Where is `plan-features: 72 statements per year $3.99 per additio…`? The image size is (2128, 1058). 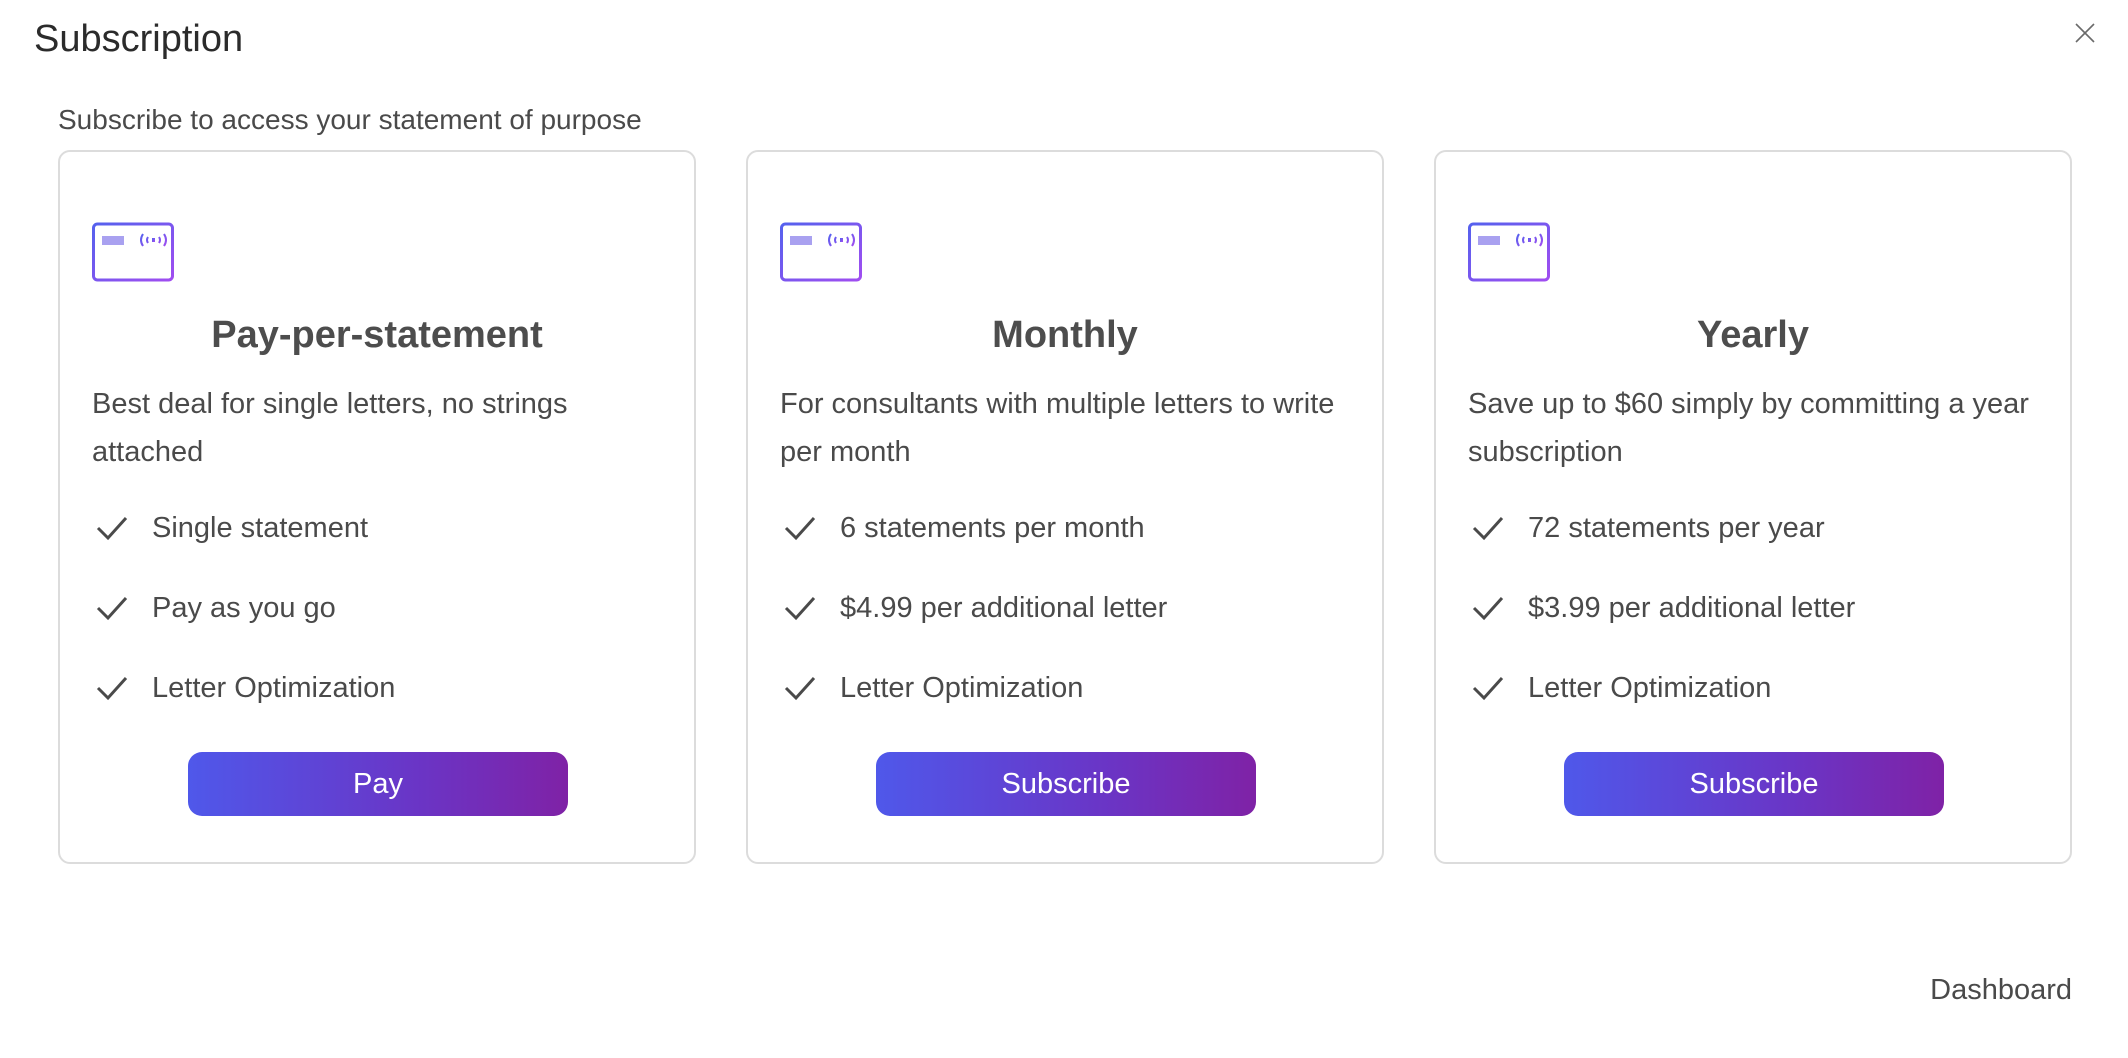 plan-features: 72 statements per year $3.99 per additio… is located at coordinates (1763, 608).